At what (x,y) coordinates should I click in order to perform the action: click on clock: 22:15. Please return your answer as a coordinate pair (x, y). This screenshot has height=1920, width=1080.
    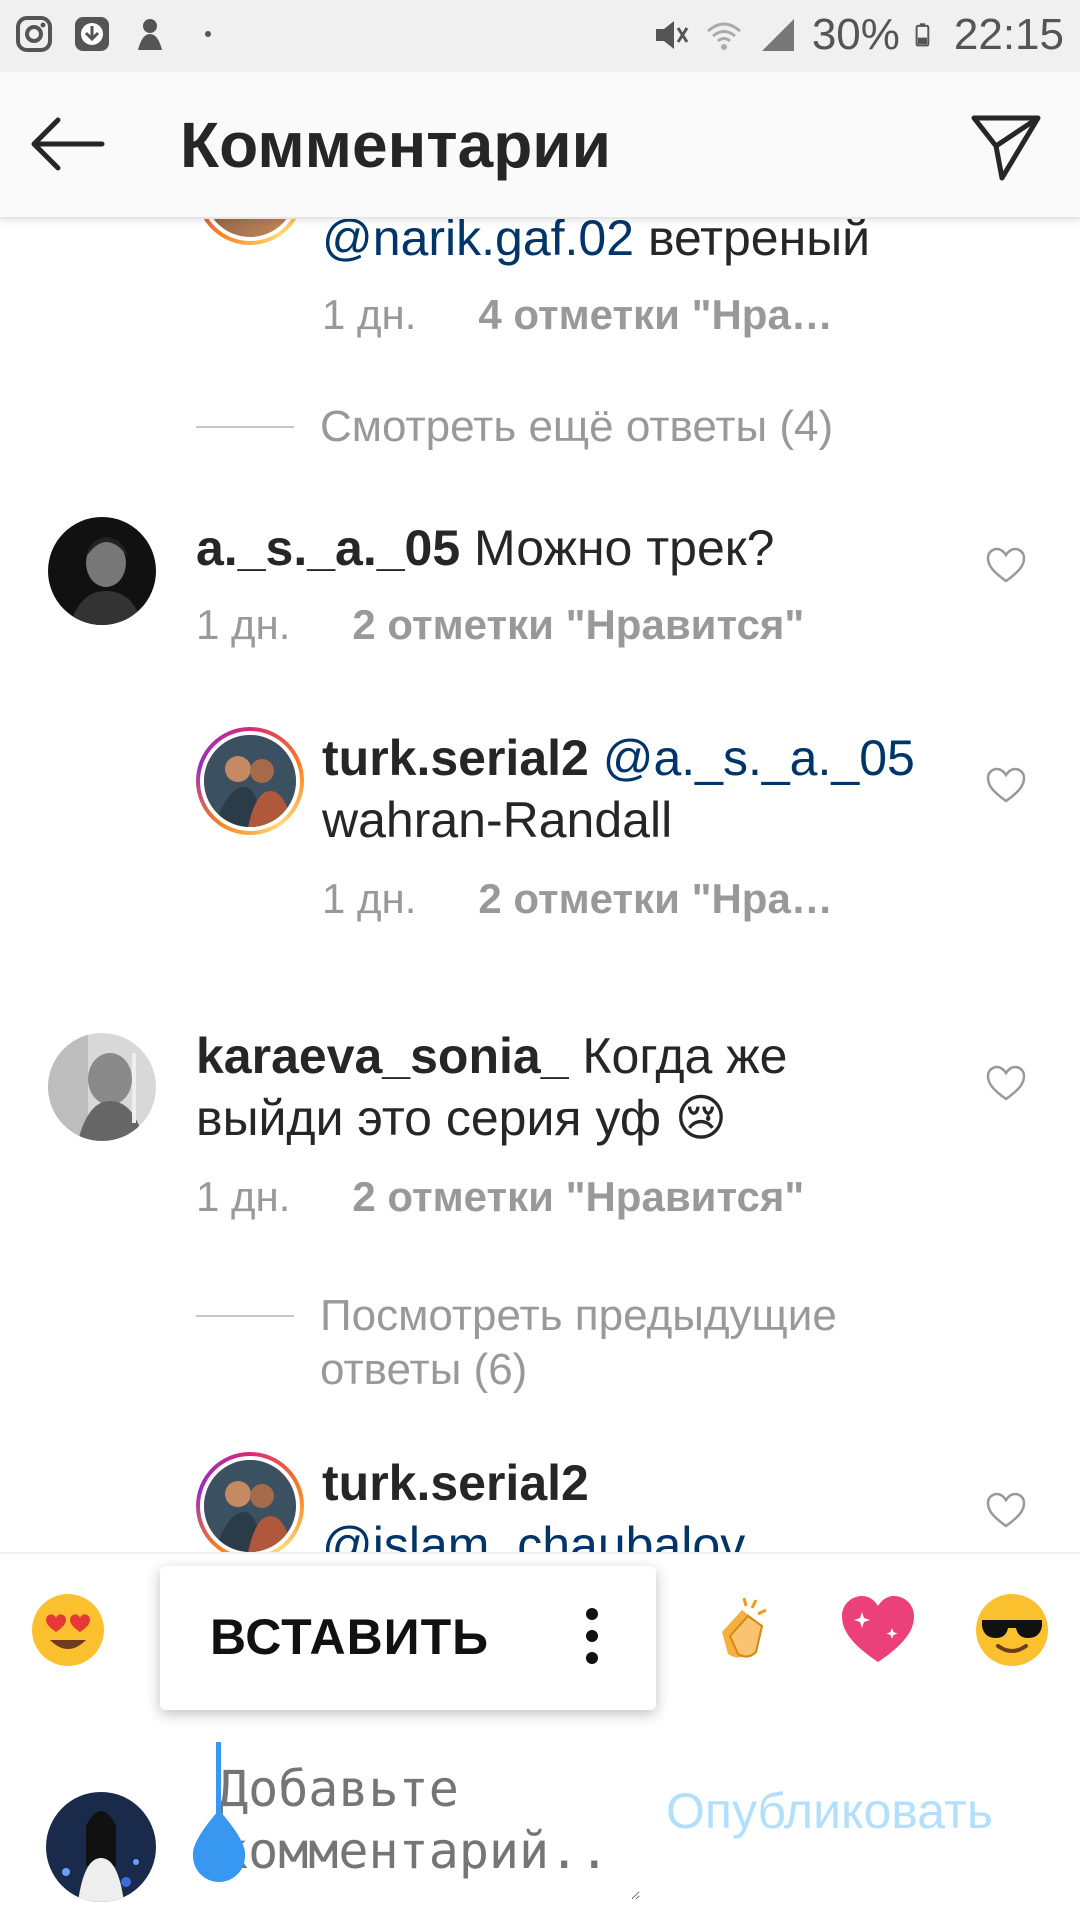
    Looking at the image, I should click on (1008, 34).